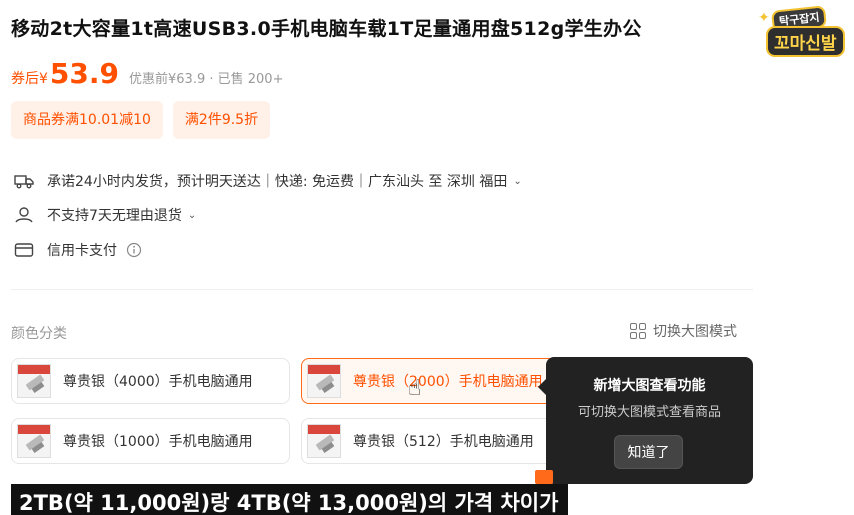 This screenshot has width=854, height=515. I want to click on promo-badge-discount: 满2件9.5折, so click(221, 120).